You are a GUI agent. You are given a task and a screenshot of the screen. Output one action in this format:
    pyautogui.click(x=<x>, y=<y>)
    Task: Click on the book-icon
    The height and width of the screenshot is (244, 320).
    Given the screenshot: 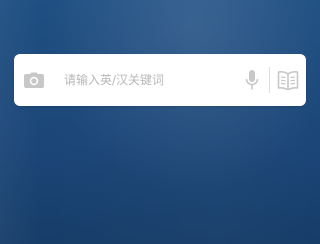 What is the action you would take?
    pyautogui.click(x=288, y=80)
    